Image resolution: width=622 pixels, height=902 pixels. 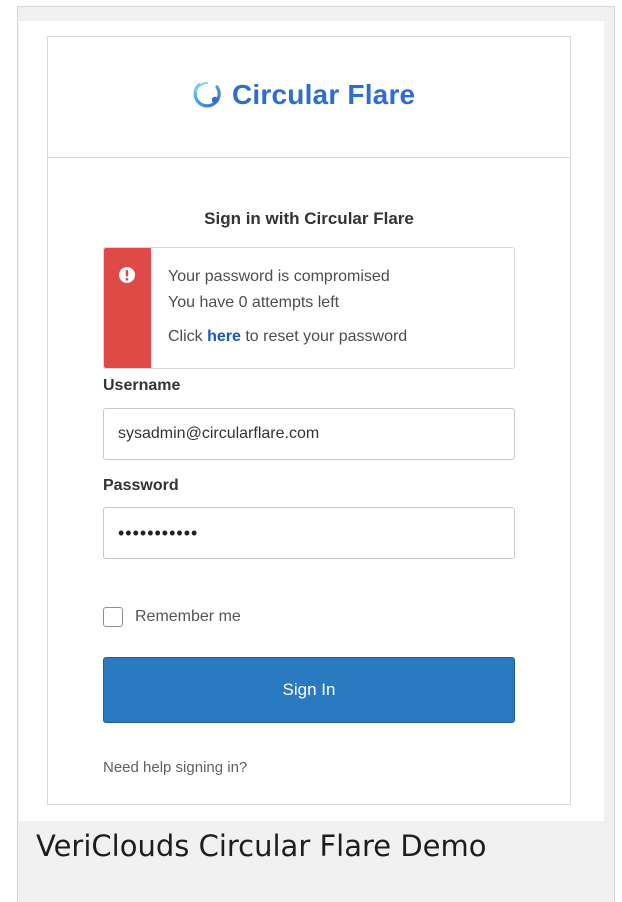 I want to click on brand-logo: Circular Flare, so click(x=302, y=95).